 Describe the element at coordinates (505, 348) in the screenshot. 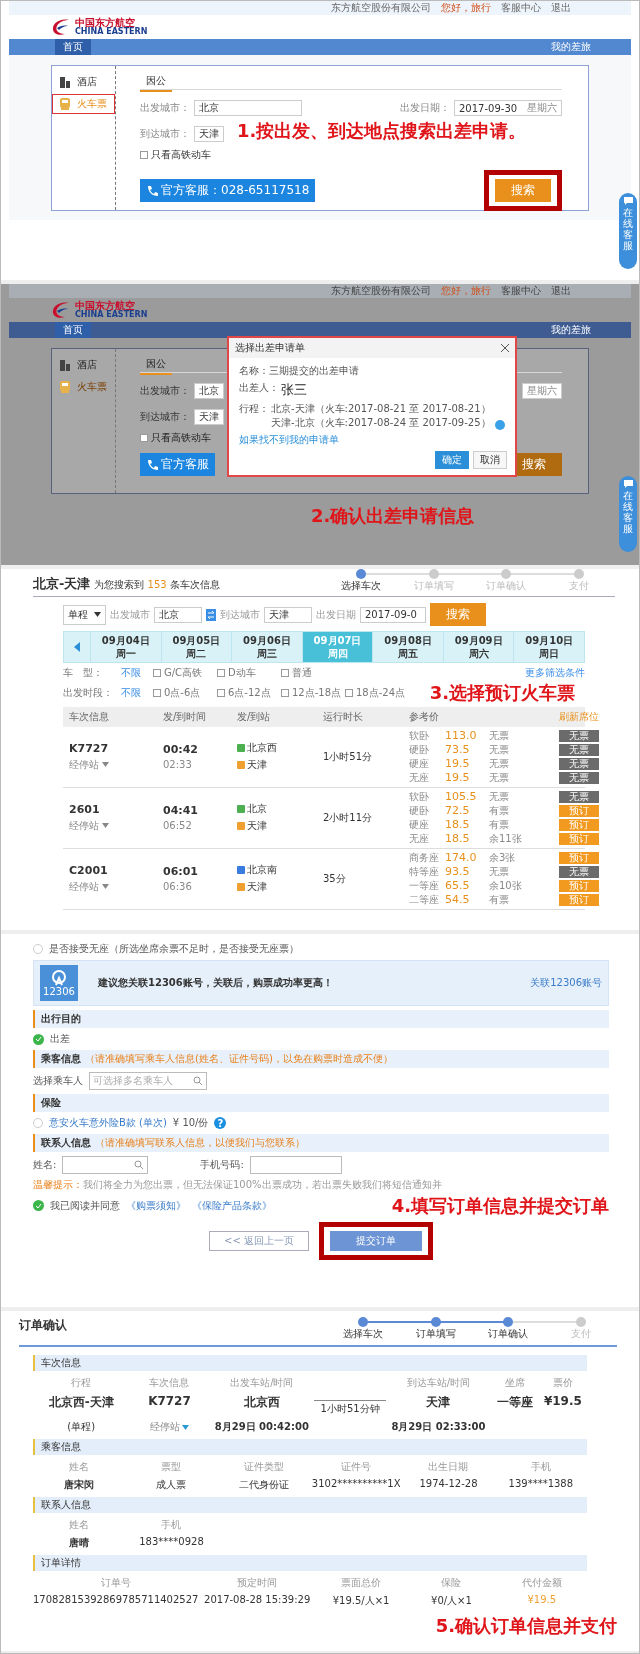

I see `close-icon` at that location.